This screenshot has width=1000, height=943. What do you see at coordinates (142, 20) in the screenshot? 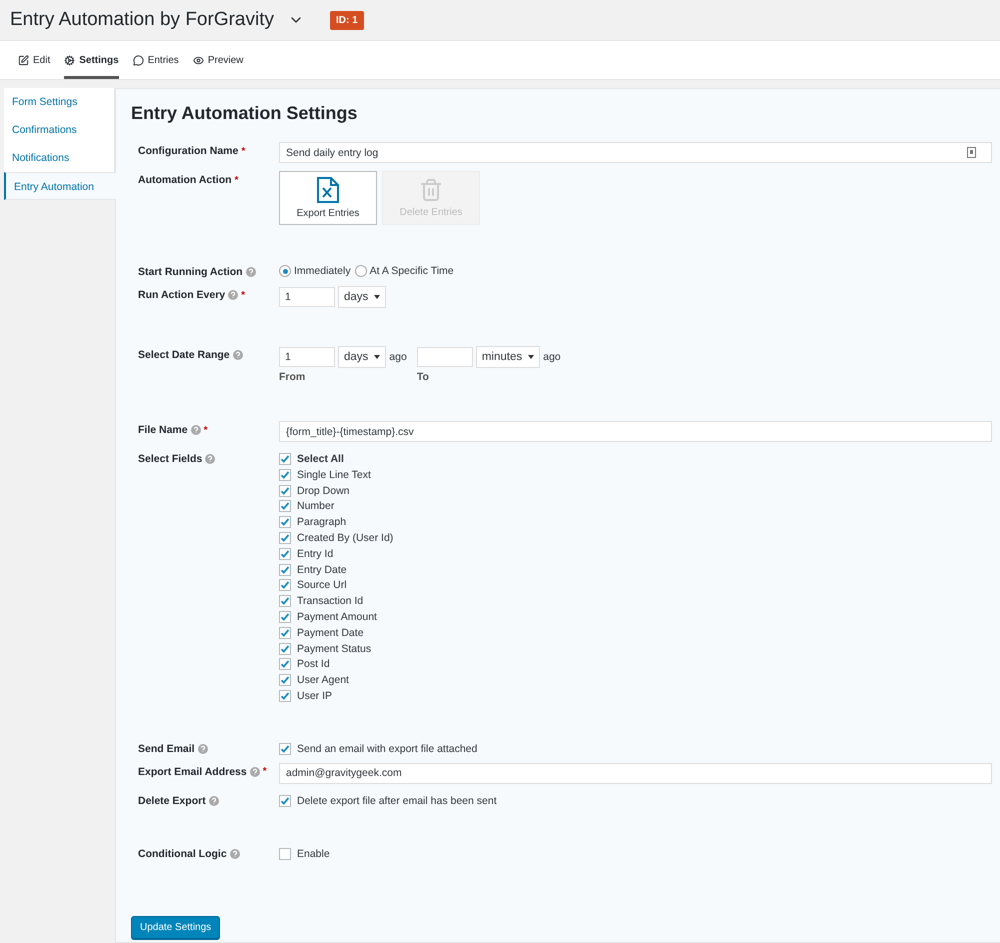
I see `form-title: Entry Automation by ForGravity` at bounding box center [142, 20].